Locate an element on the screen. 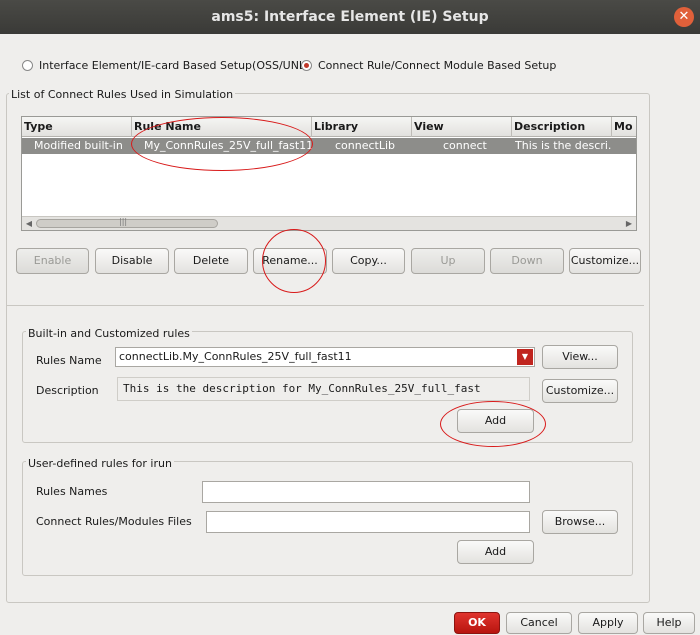  user-defined-group-label: User-defined rules for irun is located at coordinates (100, 463).